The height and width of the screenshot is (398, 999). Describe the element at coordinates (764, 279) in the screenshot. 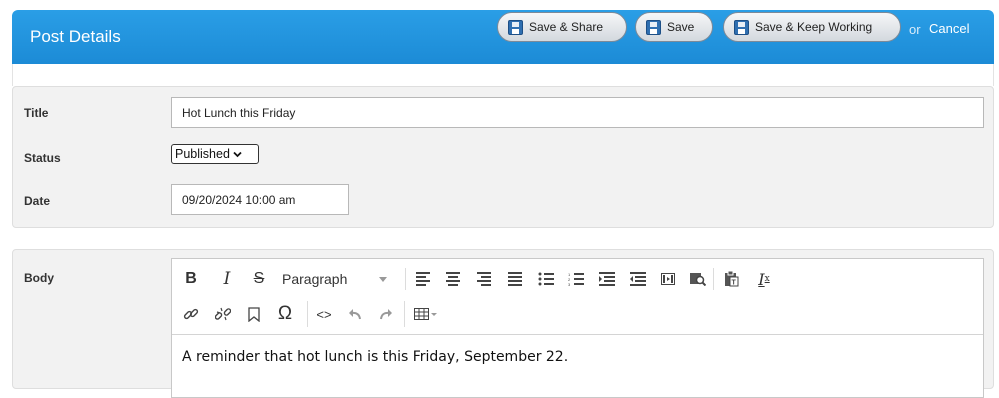

I see `clear-format-icon: Ix` at that location.